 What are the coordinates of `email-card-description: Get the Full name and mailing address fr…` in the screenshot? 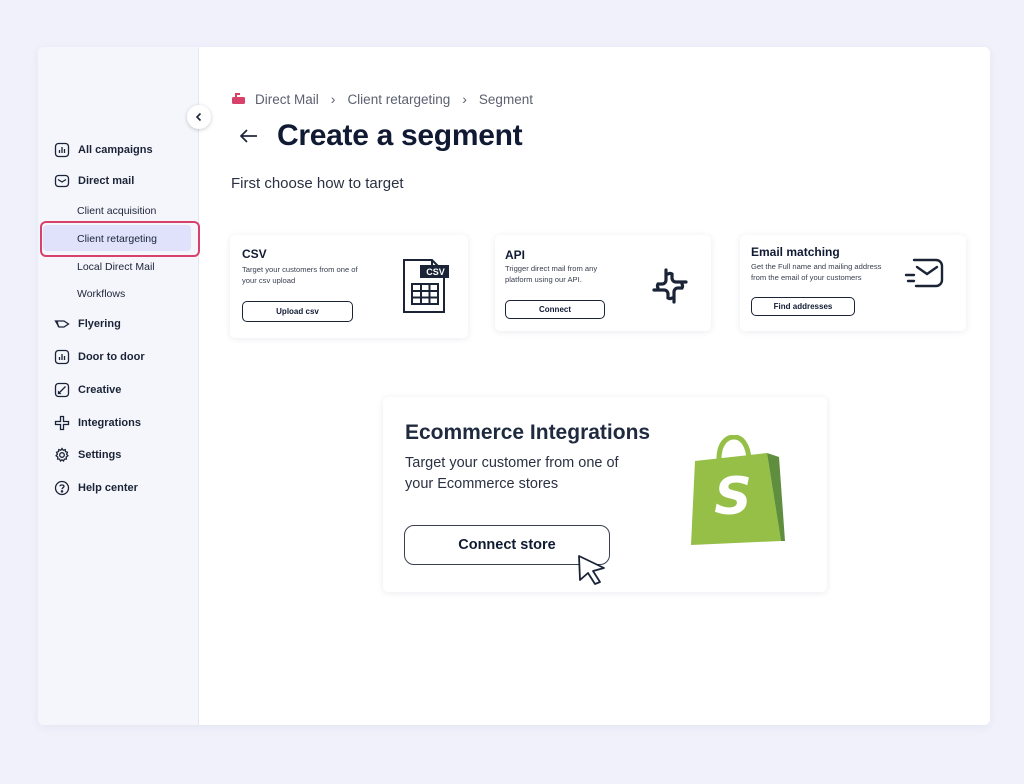 It's located at (816, 272).